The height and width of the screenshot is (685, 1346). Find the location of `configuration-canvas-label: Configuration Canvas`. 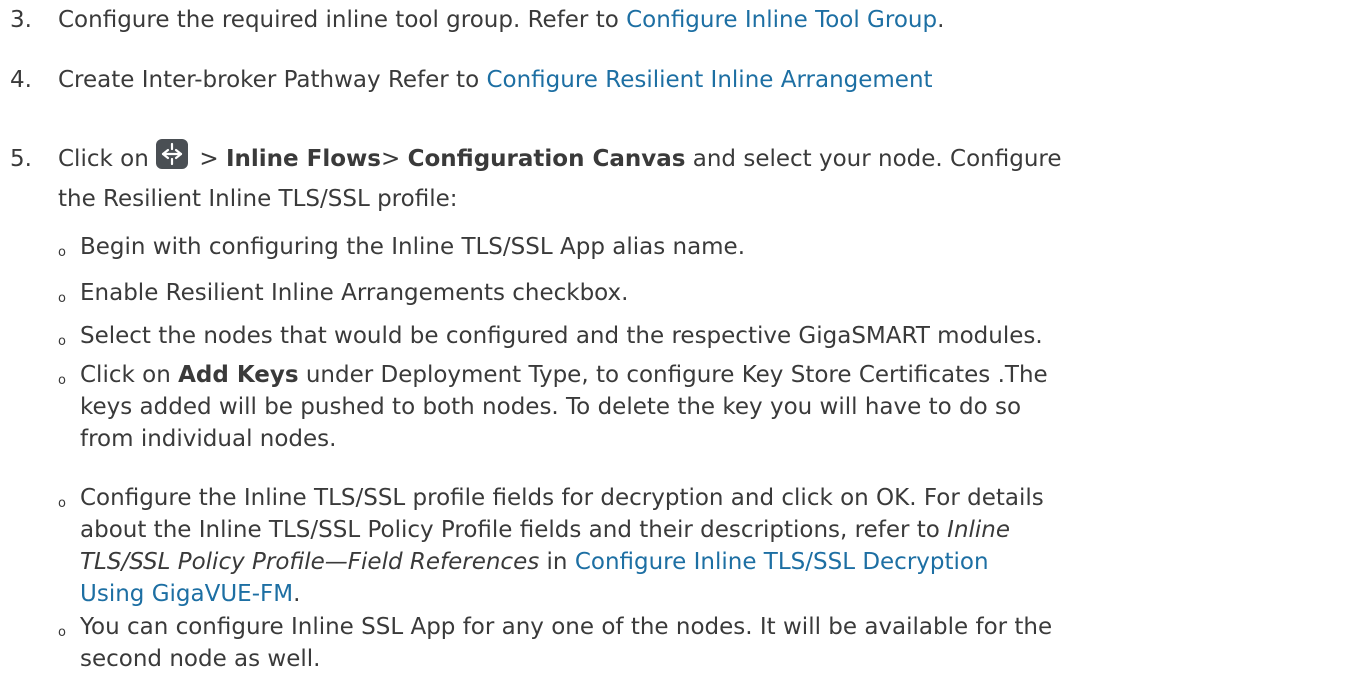

configuration-canvas-label: Configuration Canvas is located at coordinates (546, 159).